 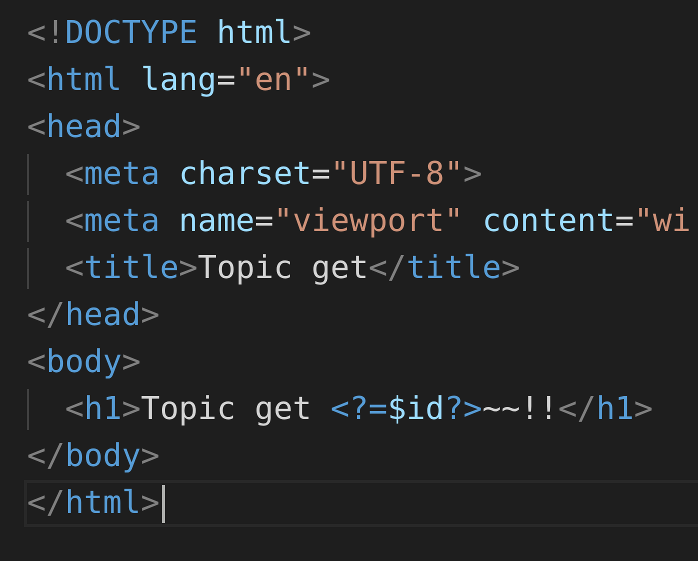 I want to click on code-line: <h1>Topic get <?=$id?>~~!!</h1>, so click(x=359, y=410).